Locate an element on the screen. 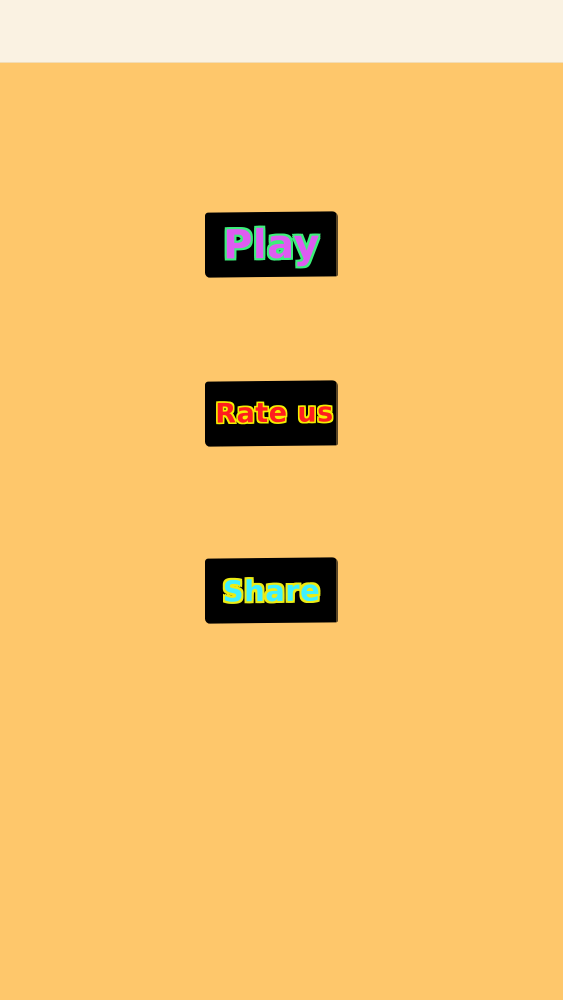 Image resolution: width=563 pixels, height=1000 pixels. top-bar is located at coordinates (281, 31).